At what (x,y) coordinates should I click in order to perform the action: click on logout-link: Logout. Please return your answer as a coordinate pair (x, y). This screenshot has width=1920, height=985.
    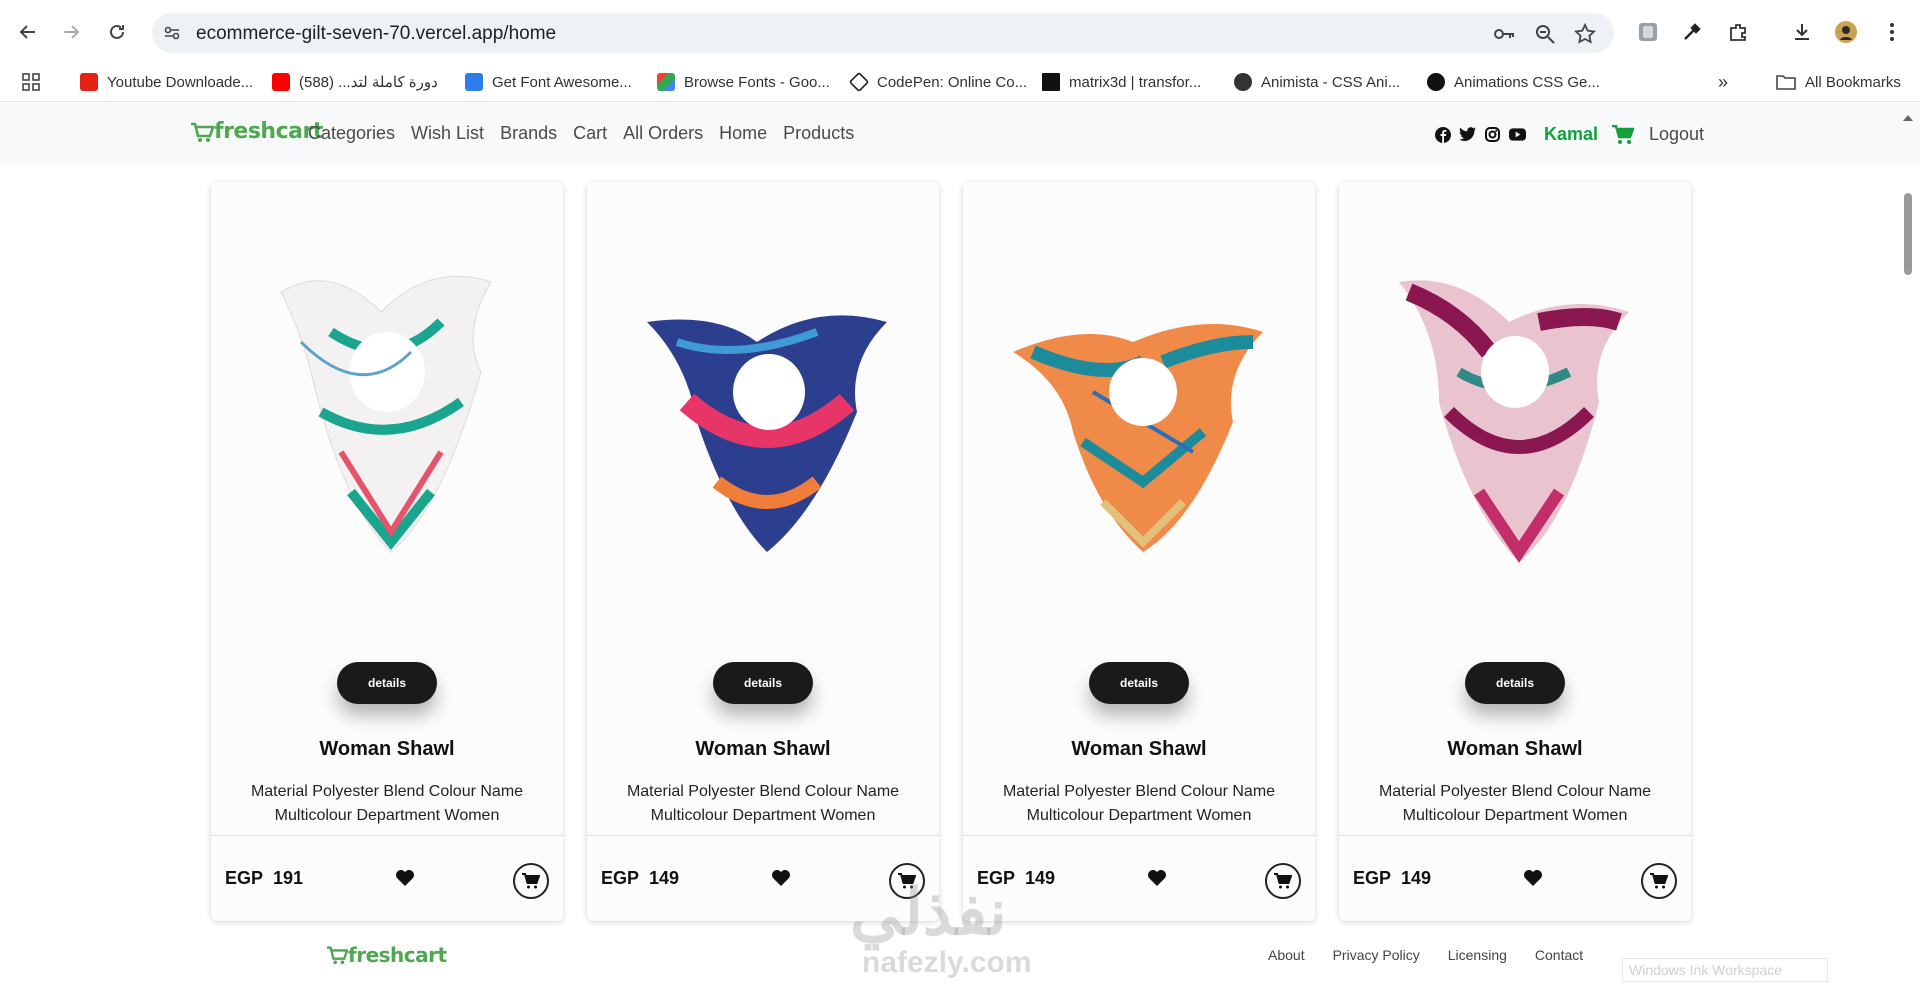
    Looking at the image, I should click on (1676, 134).